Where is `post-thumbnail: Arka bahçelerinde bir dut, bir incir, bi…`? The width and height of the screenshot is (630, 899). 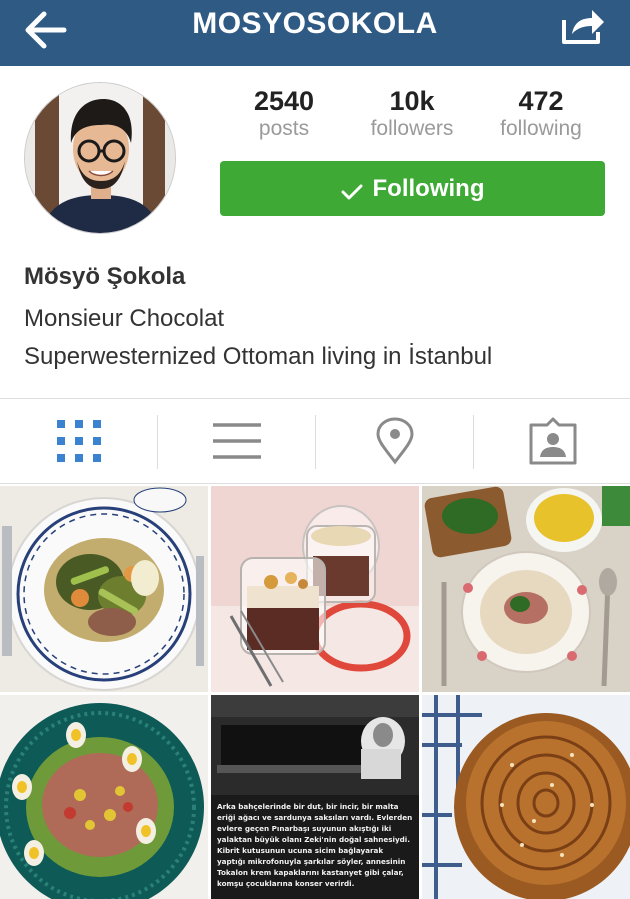 post-thumbnail: Arka bahçelerinde bir dut, bir incir, bi… is located at coordinates (315, 797).